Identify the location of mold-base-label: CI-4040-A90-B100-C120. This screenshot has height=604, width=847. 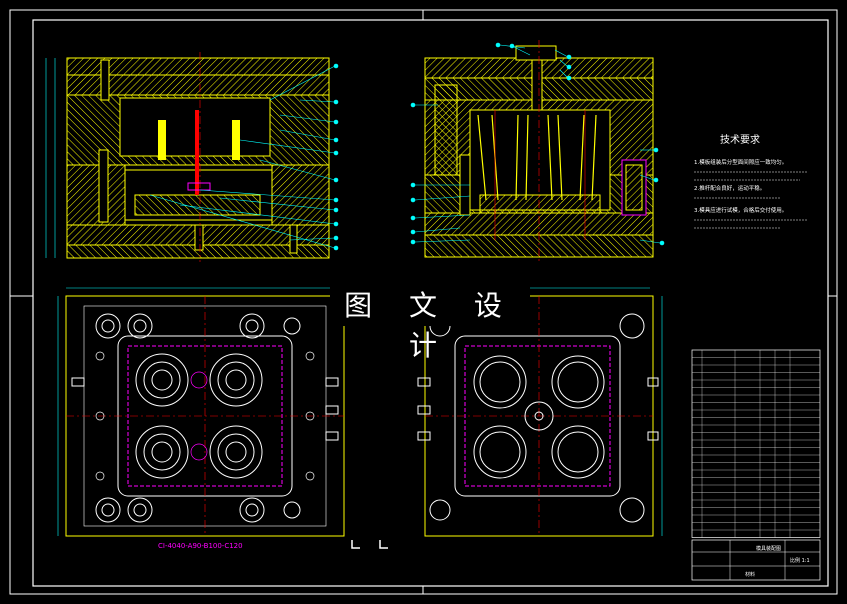
(200, 546).